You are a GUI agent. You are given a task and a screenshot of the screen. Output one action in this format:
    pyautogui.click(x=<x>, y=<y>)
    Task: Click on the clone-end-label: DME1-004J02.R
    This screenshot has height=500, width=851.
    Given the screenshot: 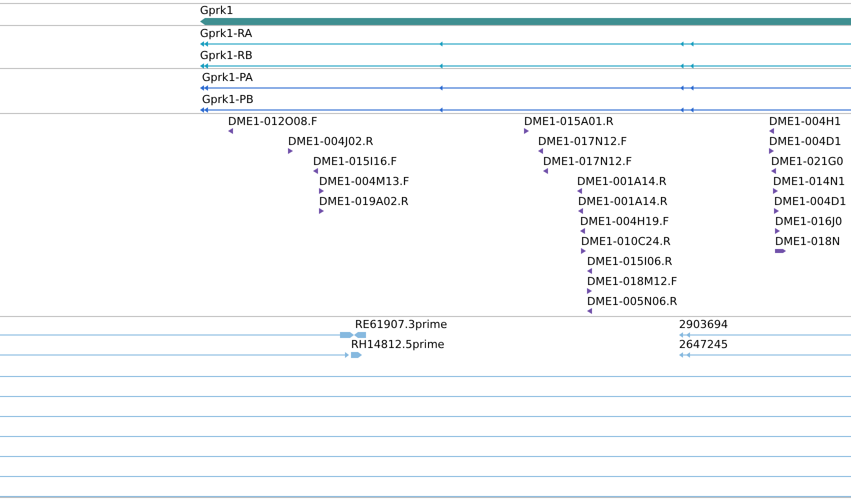 What is the action you would take?
    pyautogui.click(x=331, y=141)
    